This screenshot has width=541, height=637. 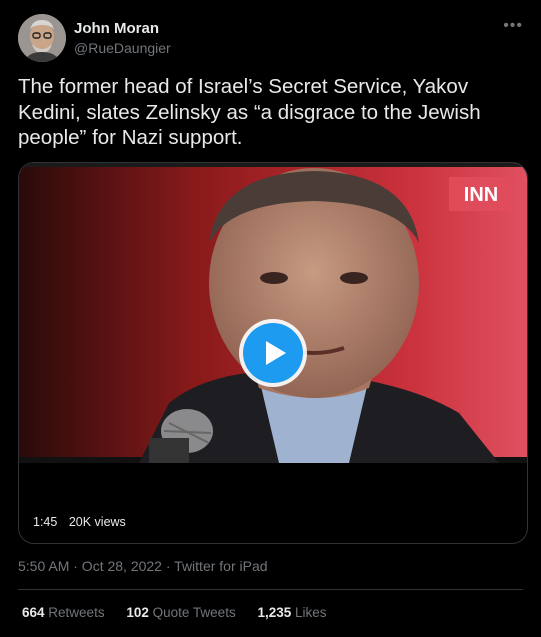 I want to click on quotes-count: 102, so click(x=137, y=612).